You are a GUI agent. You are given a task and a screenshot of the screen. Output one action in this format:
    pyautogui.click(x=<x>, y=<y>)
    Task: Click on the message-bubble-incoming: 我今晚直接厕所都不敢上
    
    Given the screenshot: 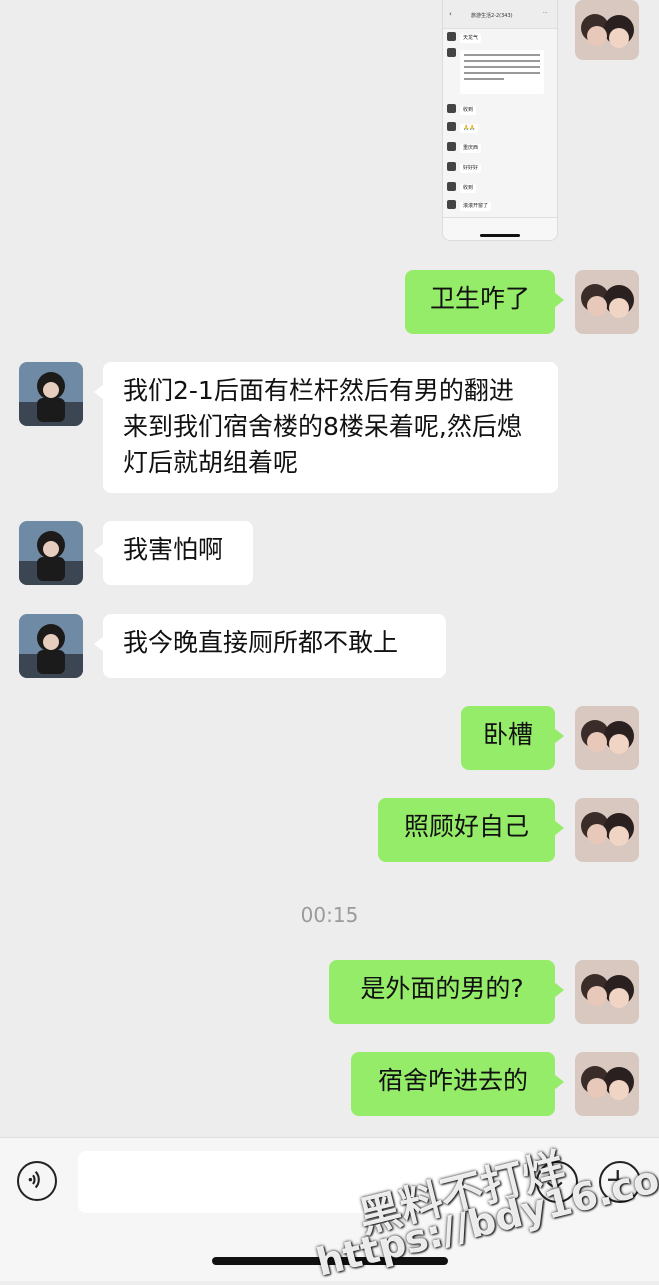 What is the action you would take?
    pyautogui.click(x=270, y=646)
    